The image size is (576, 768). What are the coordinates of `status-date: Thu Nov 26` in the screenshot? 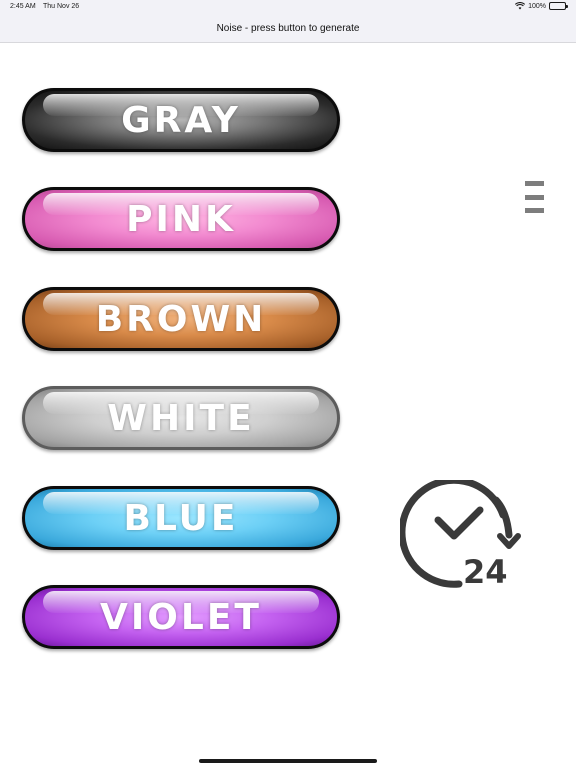 It's located at (61, 6).